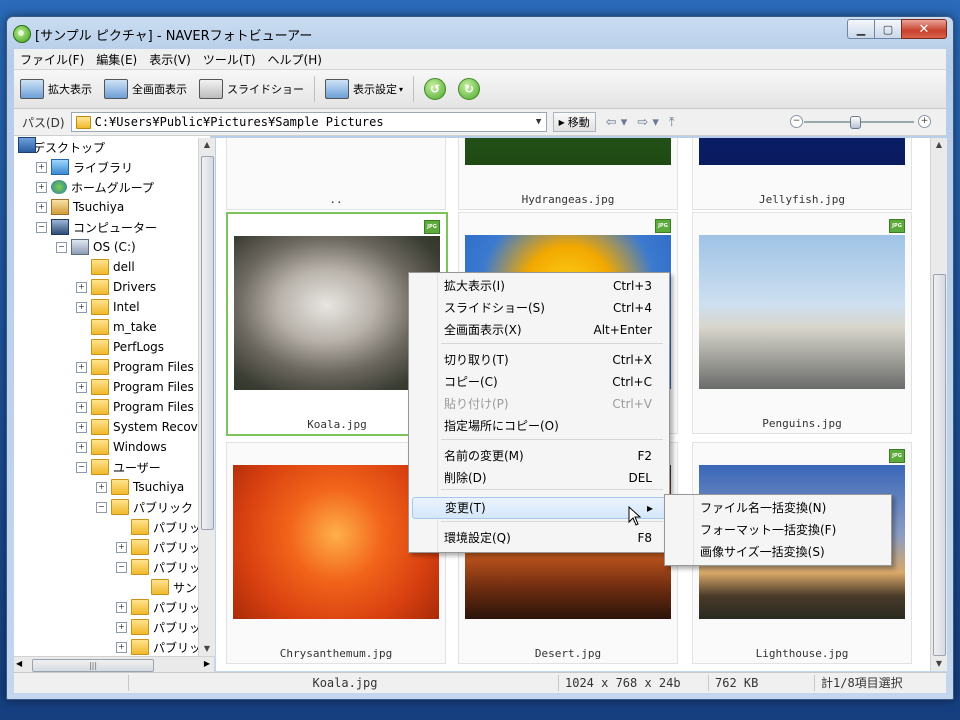  Describe the element at coordinates (538, 426) in the screenshot. I see `context-menu-item: 指定場所にコピー(O)` at that location.